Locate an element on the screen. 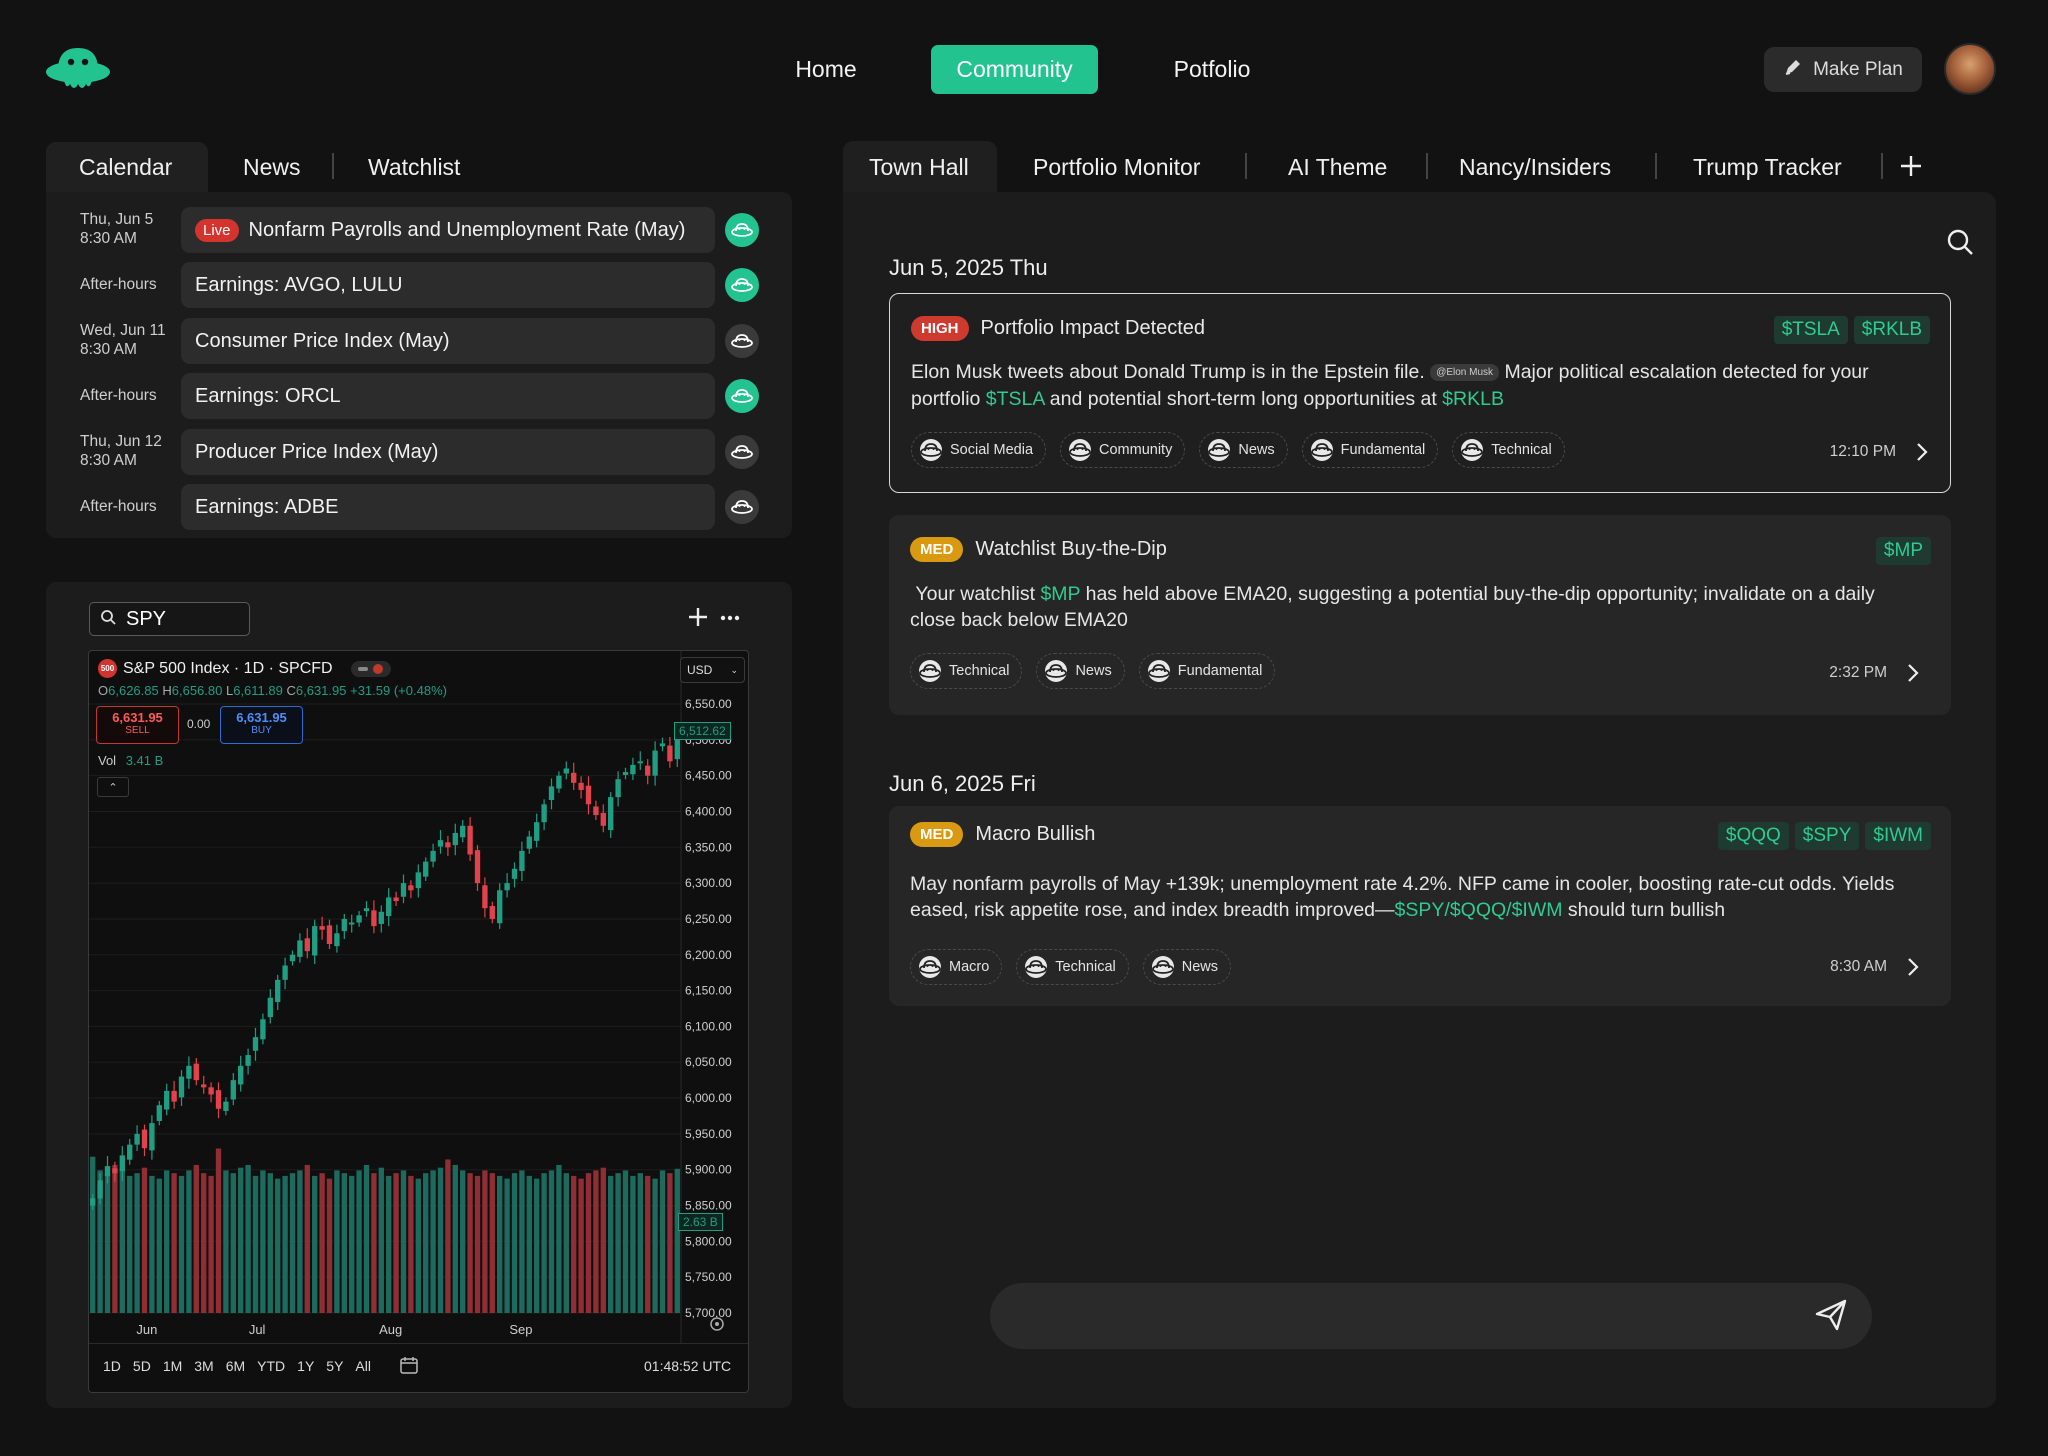 The height and width of the screenshot is (1456, 2048). ticker-link: $RKLB is located at coordinates (1473, 399).